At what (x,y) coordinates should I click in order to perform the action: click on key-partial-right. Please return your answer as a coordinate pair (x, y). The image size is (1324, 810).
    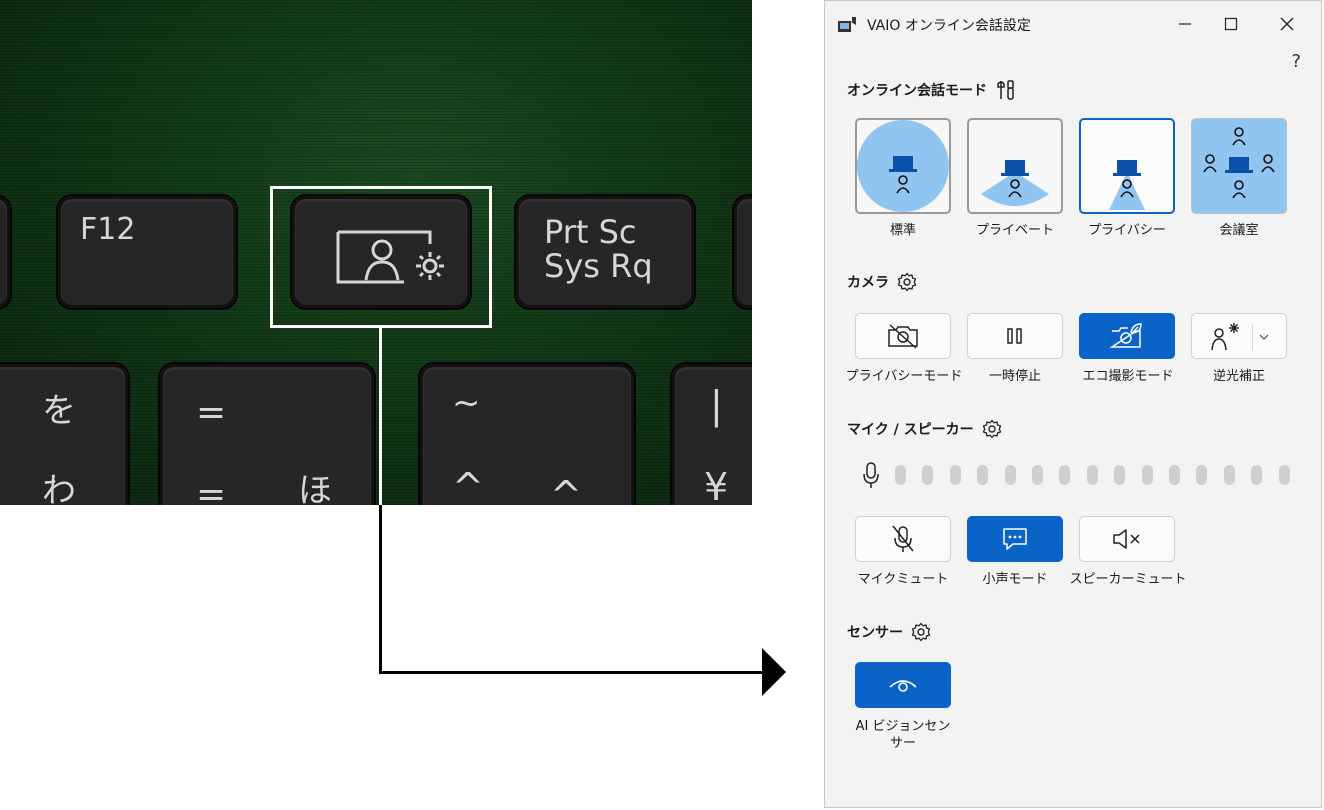
    Looking at the image, I should click on (743, 252).